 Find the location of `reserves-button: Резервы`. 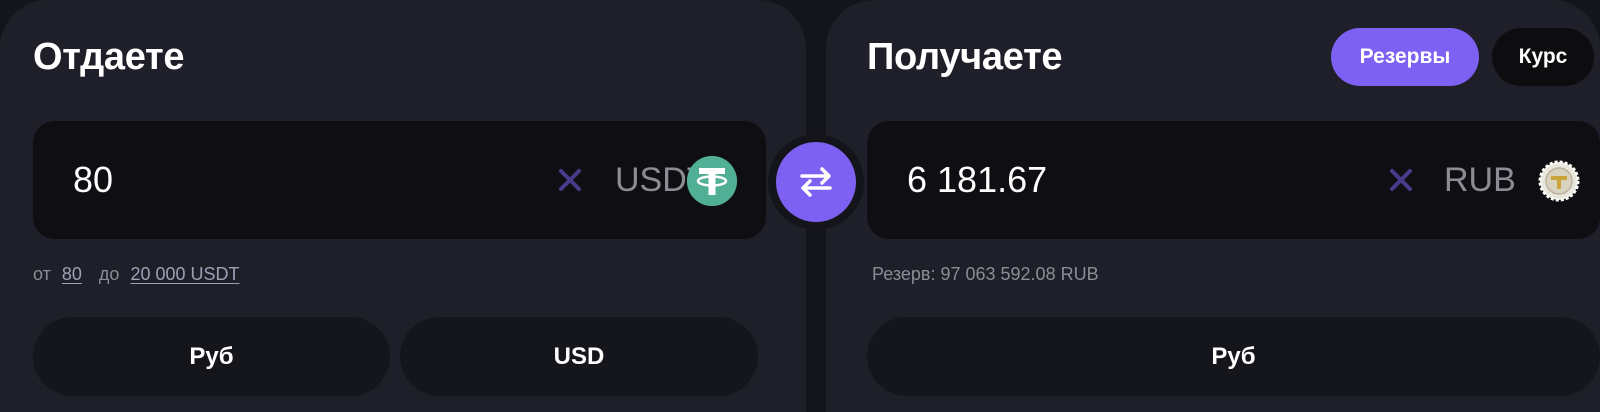

reserves-button: Резервы is located at coordinates (1405, 57).